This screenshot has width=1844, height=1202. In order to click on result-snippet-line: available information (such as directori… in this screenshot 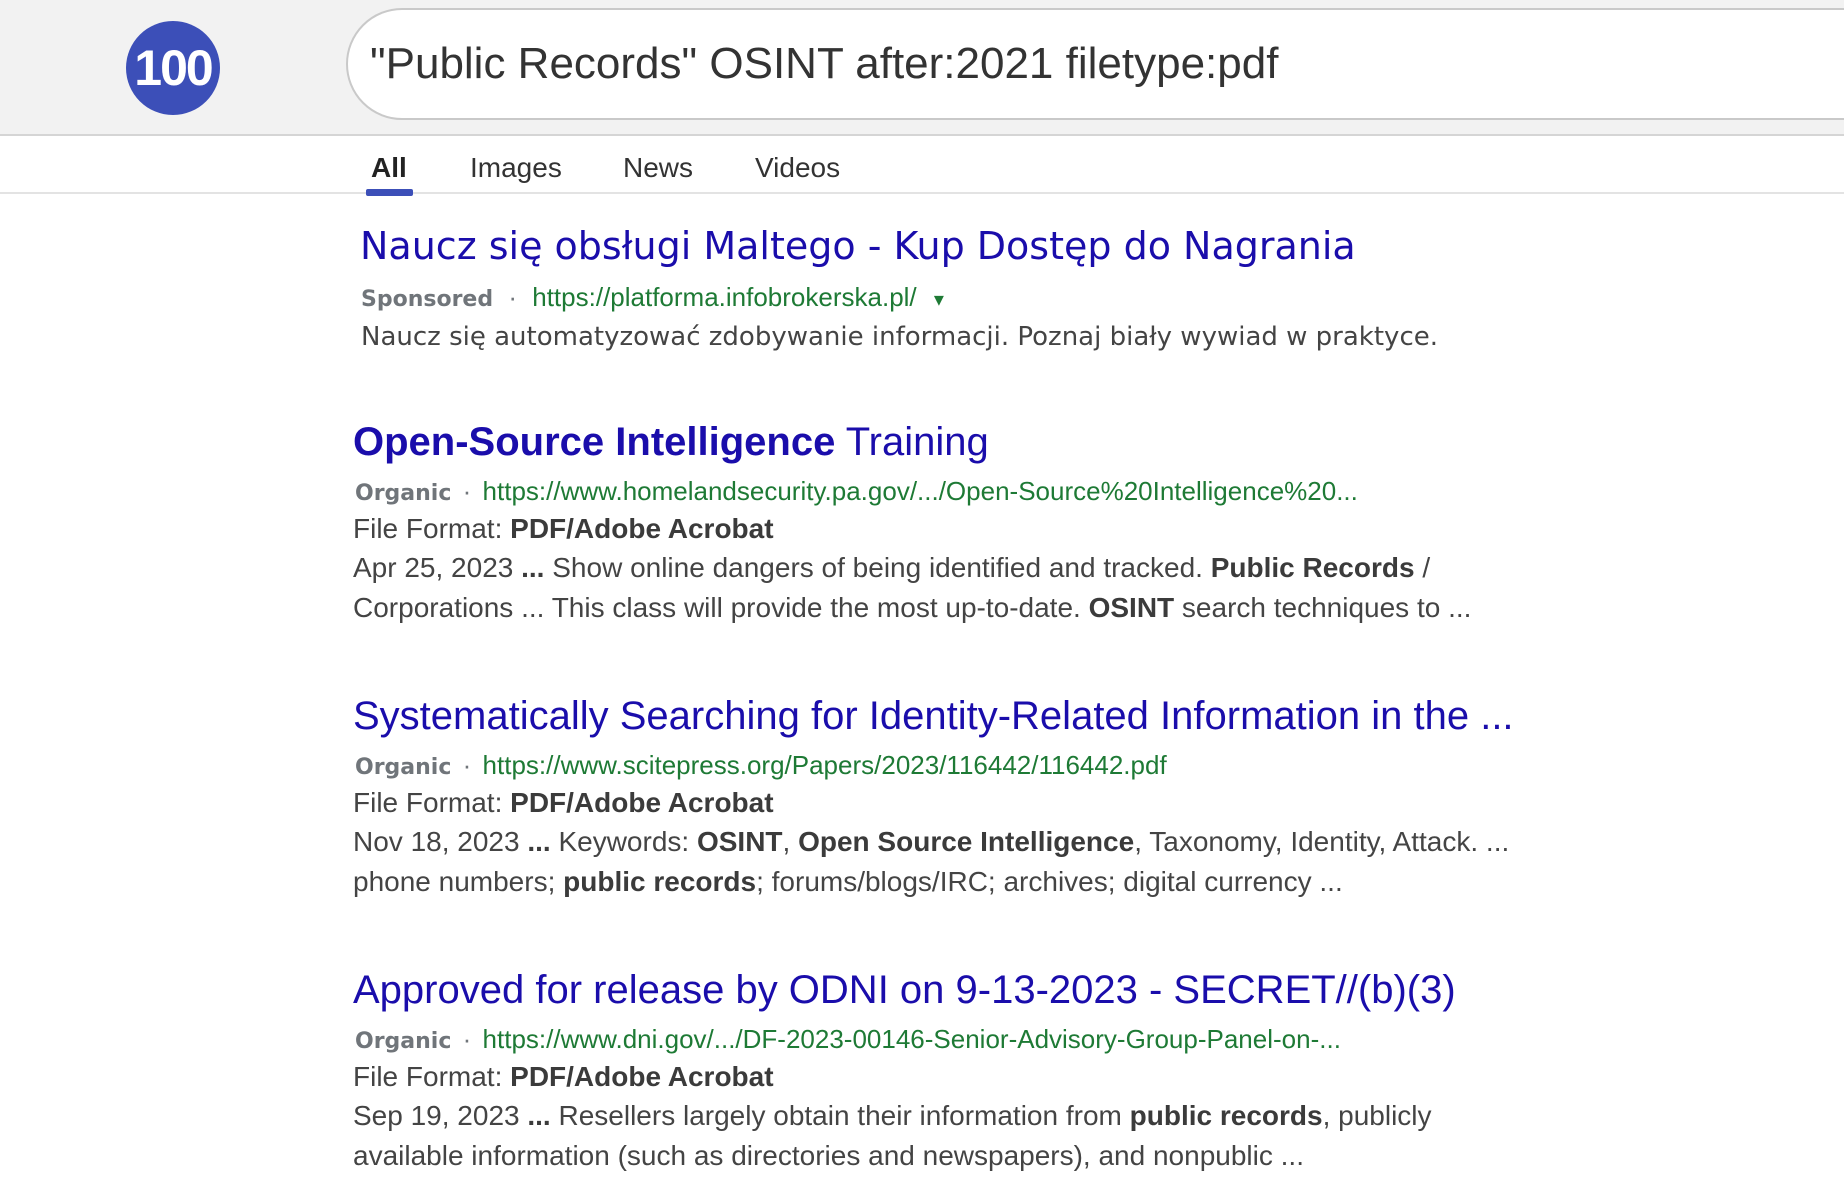, I will do `click(828, 1156)`.